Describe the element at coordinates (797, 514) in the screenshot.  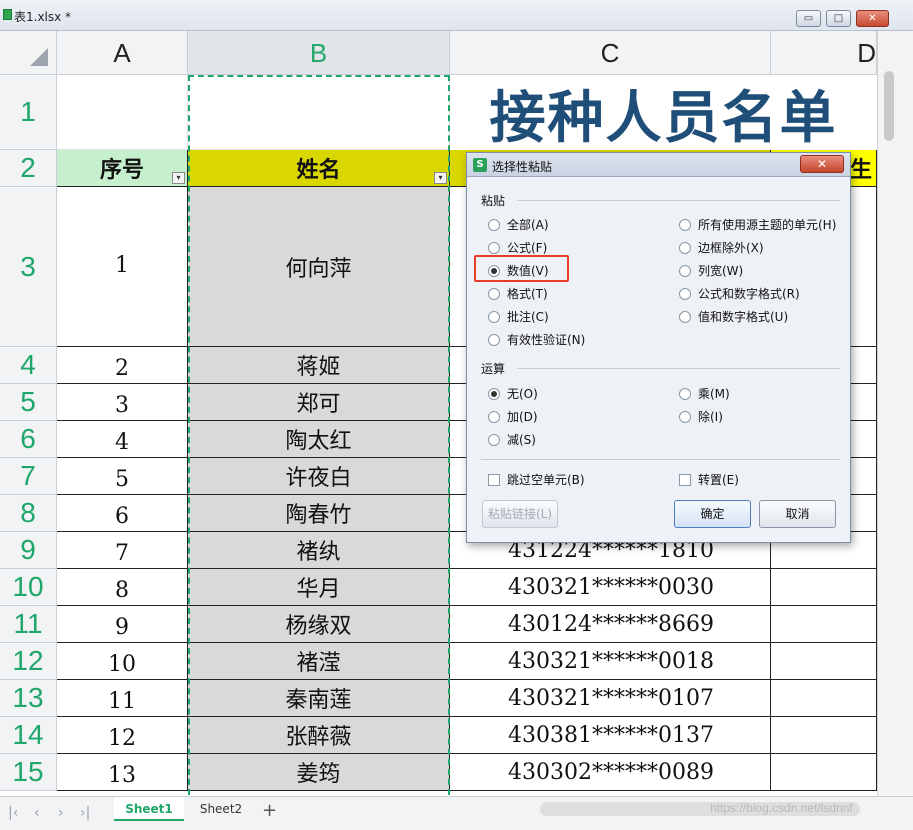
I see `cancel-button: 取消` at that location.